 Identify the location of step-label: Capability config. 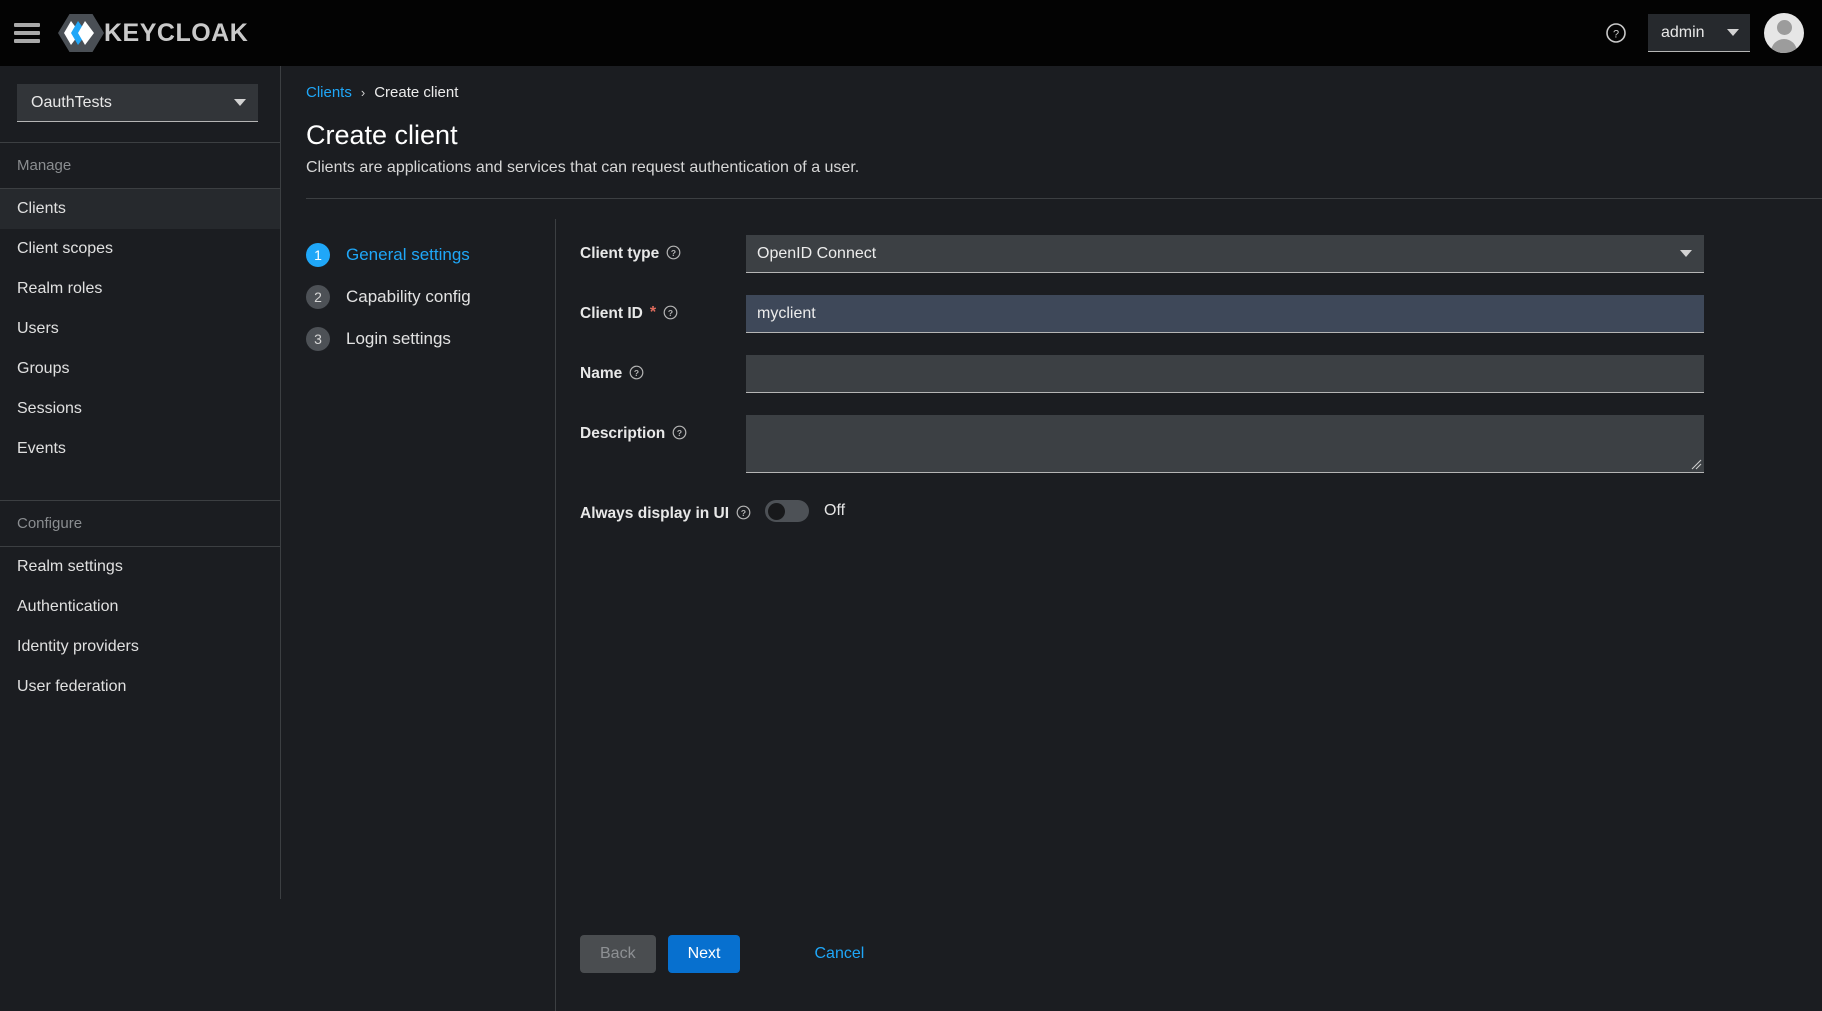
(408, 296).